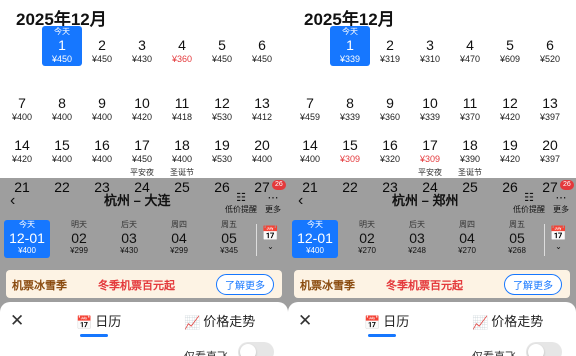 Image resolution: width=576 pixels, height=356 pixels. I want to click on calendar-day: 15 ¥400, so click(62, 146).